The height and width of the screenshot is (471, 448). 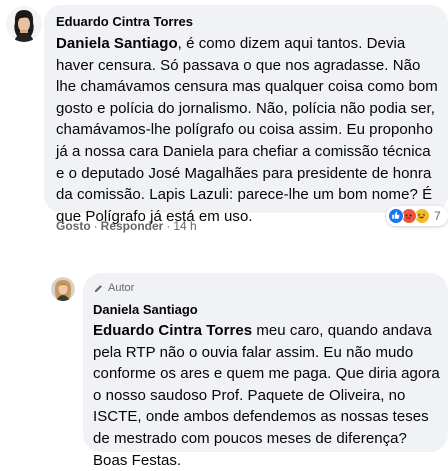 What do you see at coordinates (172, 330) in the screenshot?
I see `mention-link: Eduardo Cintra Torres` at bounding box center [172, 330].